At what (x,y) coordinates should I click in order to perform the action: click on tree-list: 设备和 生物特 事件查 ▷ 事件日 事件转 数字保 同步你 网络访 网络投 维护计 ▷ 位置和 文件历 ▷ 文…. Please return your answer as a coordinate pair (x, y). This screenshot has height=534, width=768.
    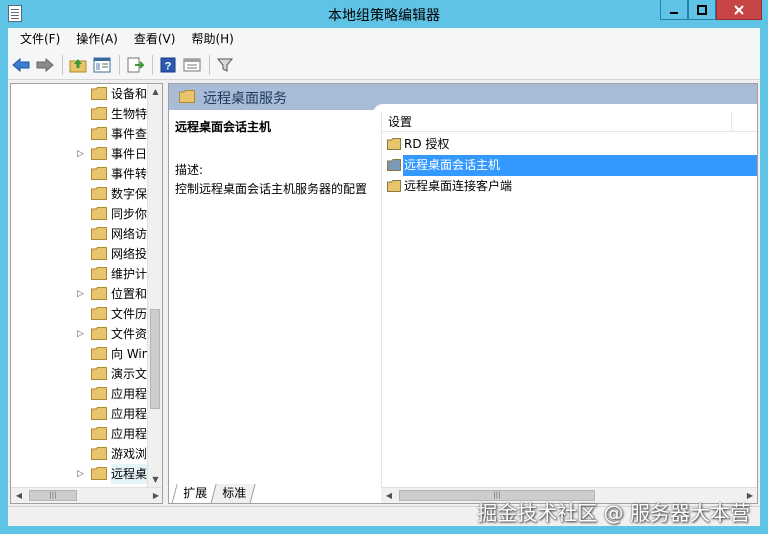
    Looking at the image, I should click on (80, 286).